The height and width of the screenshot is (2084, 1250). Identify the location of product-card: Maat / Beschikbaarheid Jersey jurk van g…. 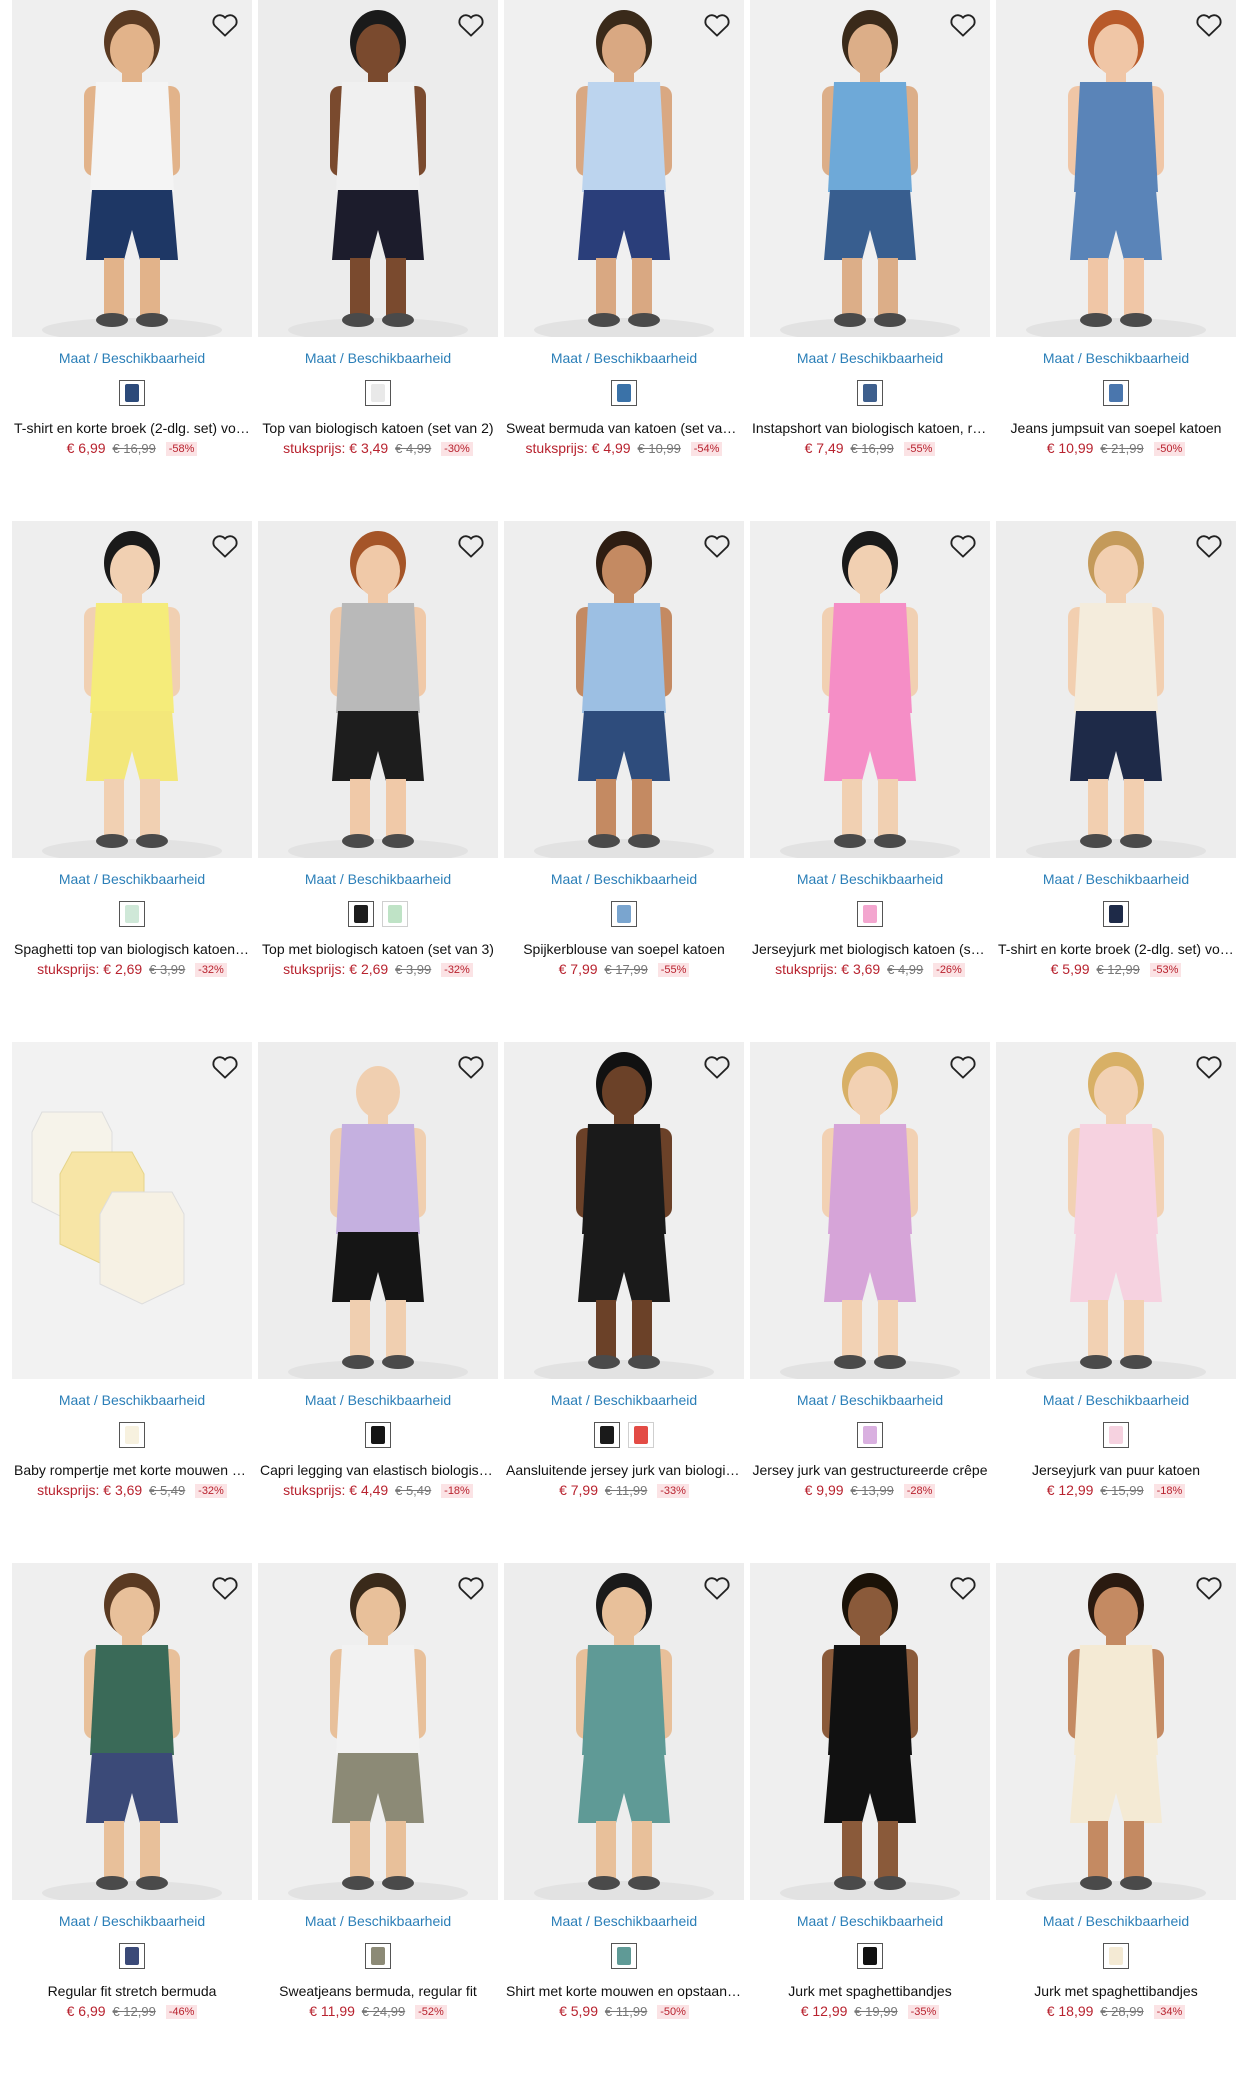
(870, 1302).